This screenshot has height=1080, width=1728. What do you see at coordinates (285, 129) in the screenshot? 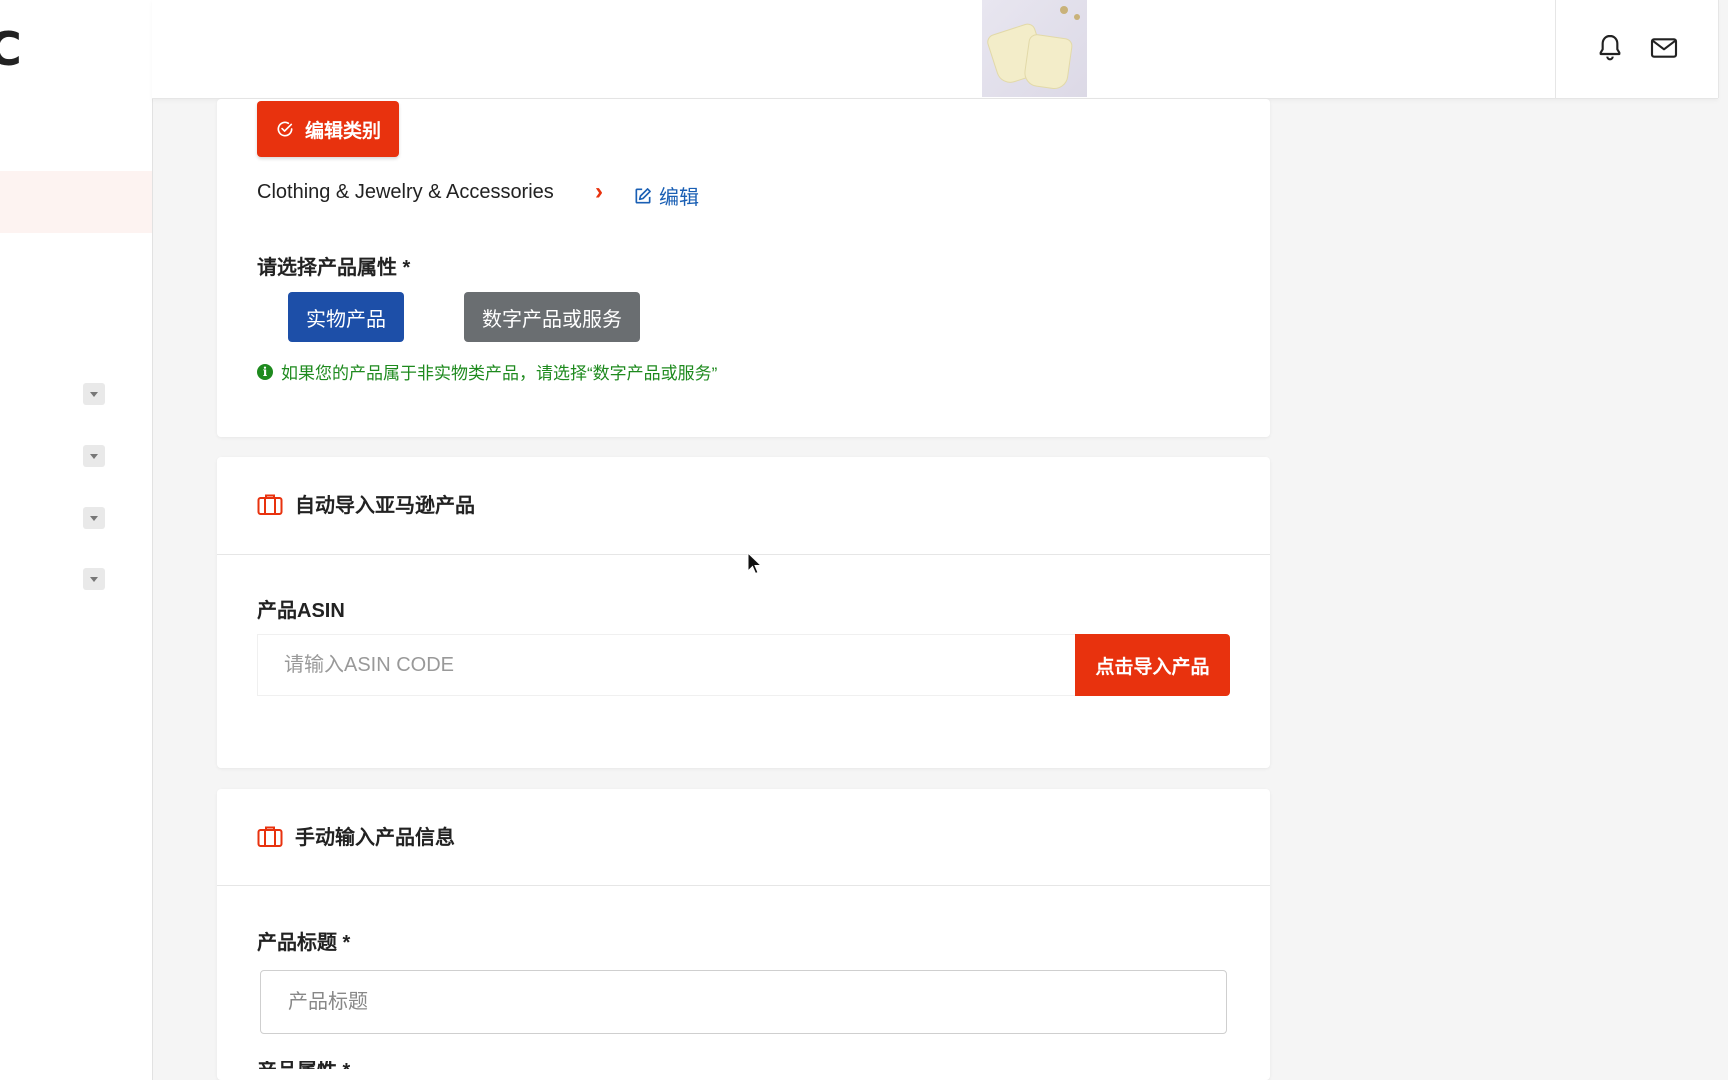
I see `check-circle-icon` at bounding box center [285, 129].